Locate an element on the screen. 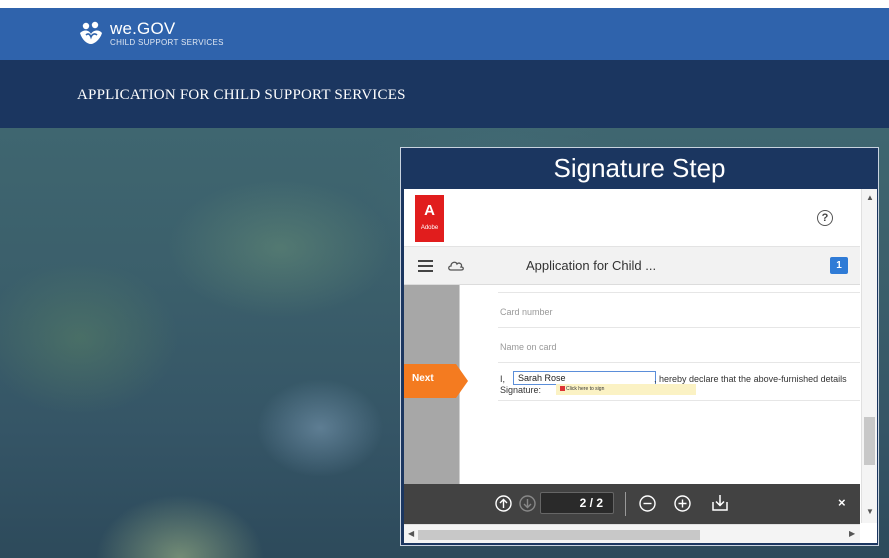 The image size is (889, 558). panel-title: Signature Step is located at coordinates (639, 168).